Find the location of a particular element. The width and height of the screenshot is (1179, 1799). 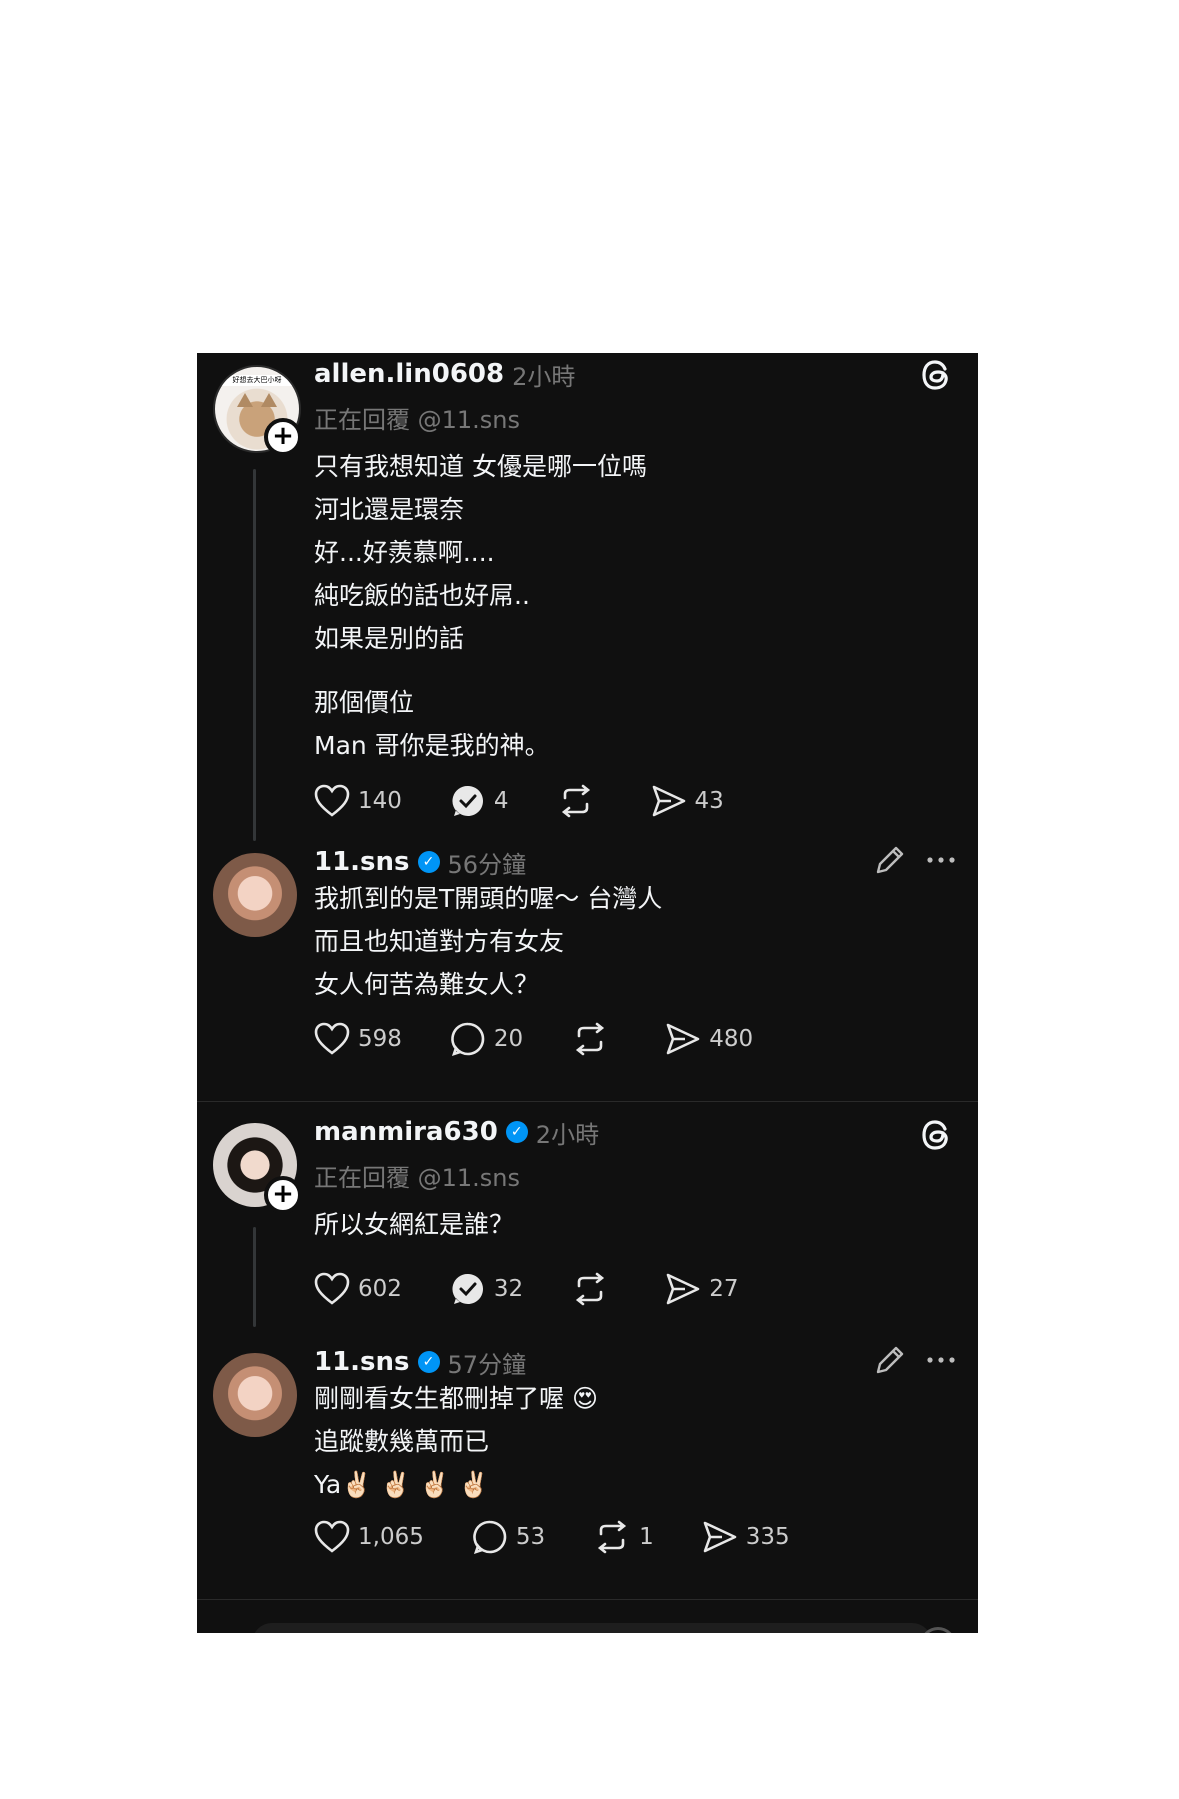

reply-button: 20 is located at coordinates (486, 1039).